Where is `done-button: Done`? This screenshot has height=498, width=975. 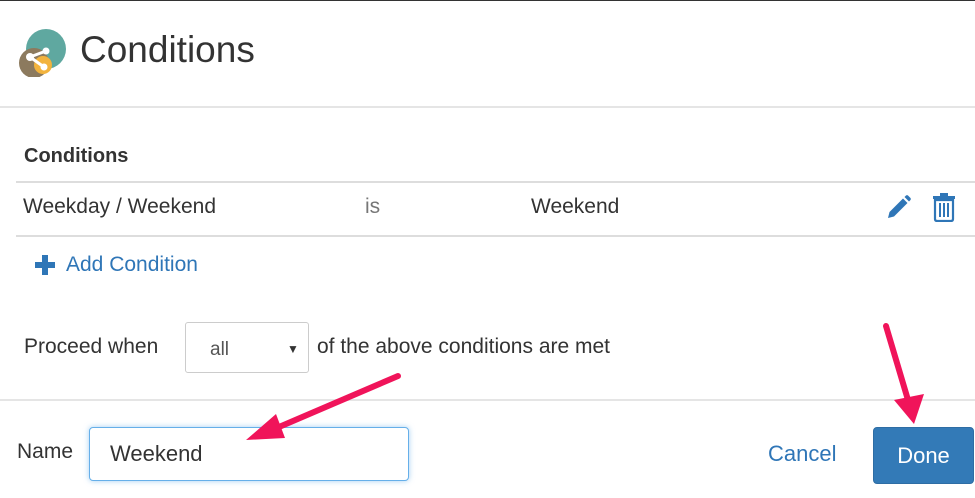 done-button: Done is located at coordinates (923, 455).